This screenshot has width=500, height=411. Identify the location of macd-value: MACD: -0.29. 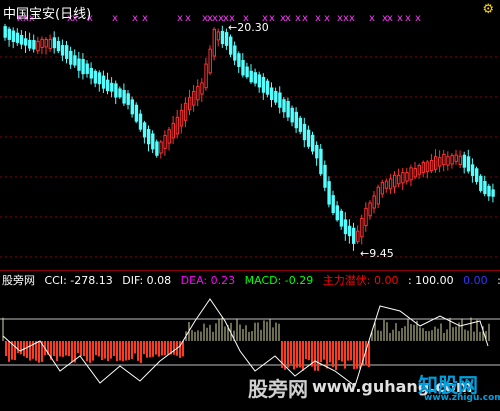
(279, 280).